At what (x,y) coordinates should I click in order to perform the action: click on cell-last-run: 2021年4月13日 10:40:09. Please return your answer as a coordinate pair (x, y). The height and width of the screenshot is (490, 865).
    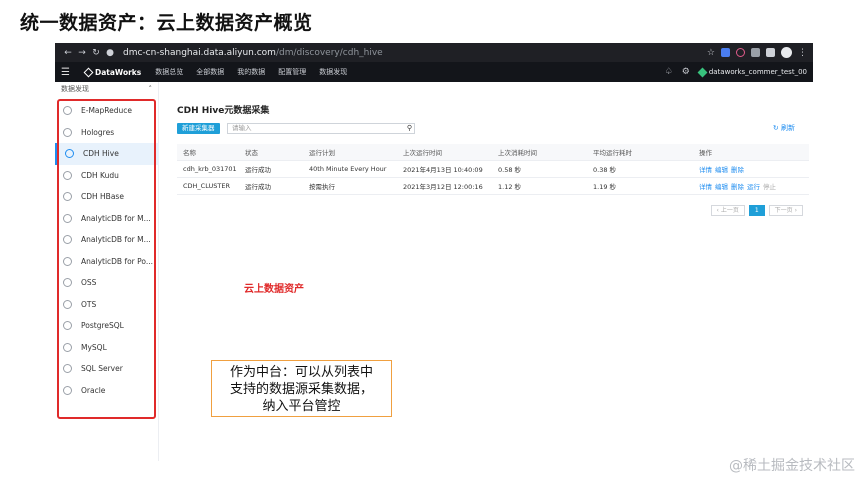
    Looking at the image, I should click on (443, 170).